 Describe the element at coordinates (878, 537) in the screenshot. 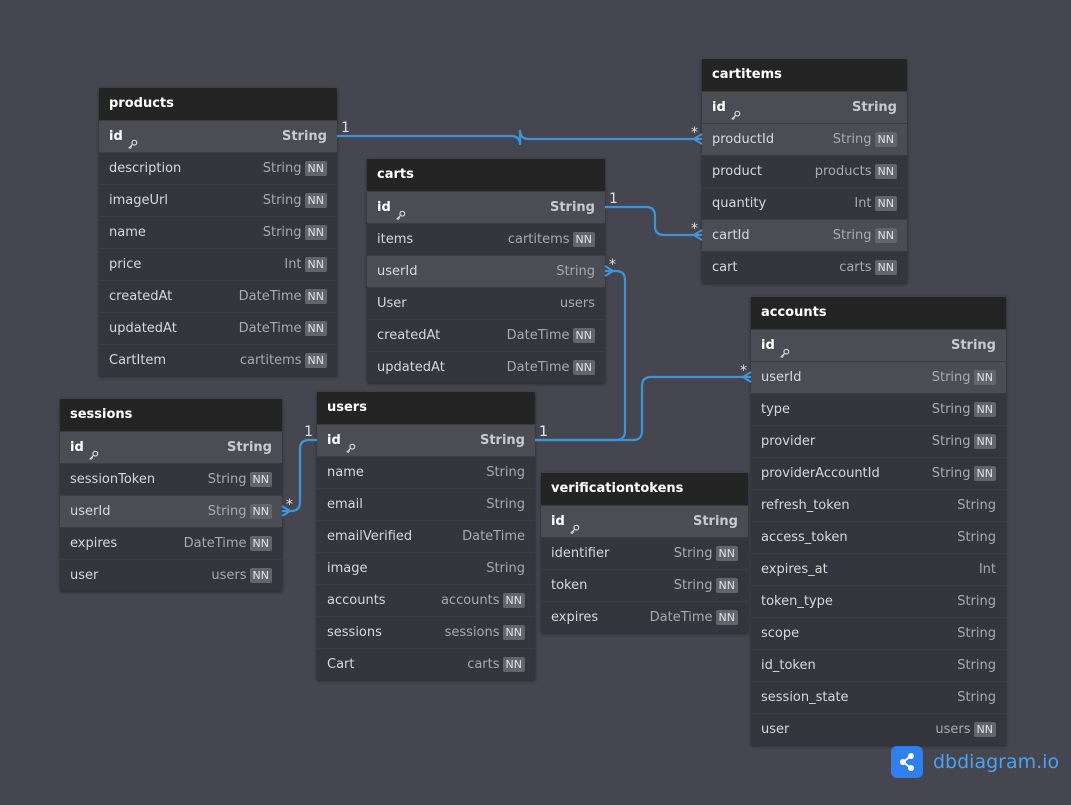

I see `field-row-access_token: access_token String` at that location.